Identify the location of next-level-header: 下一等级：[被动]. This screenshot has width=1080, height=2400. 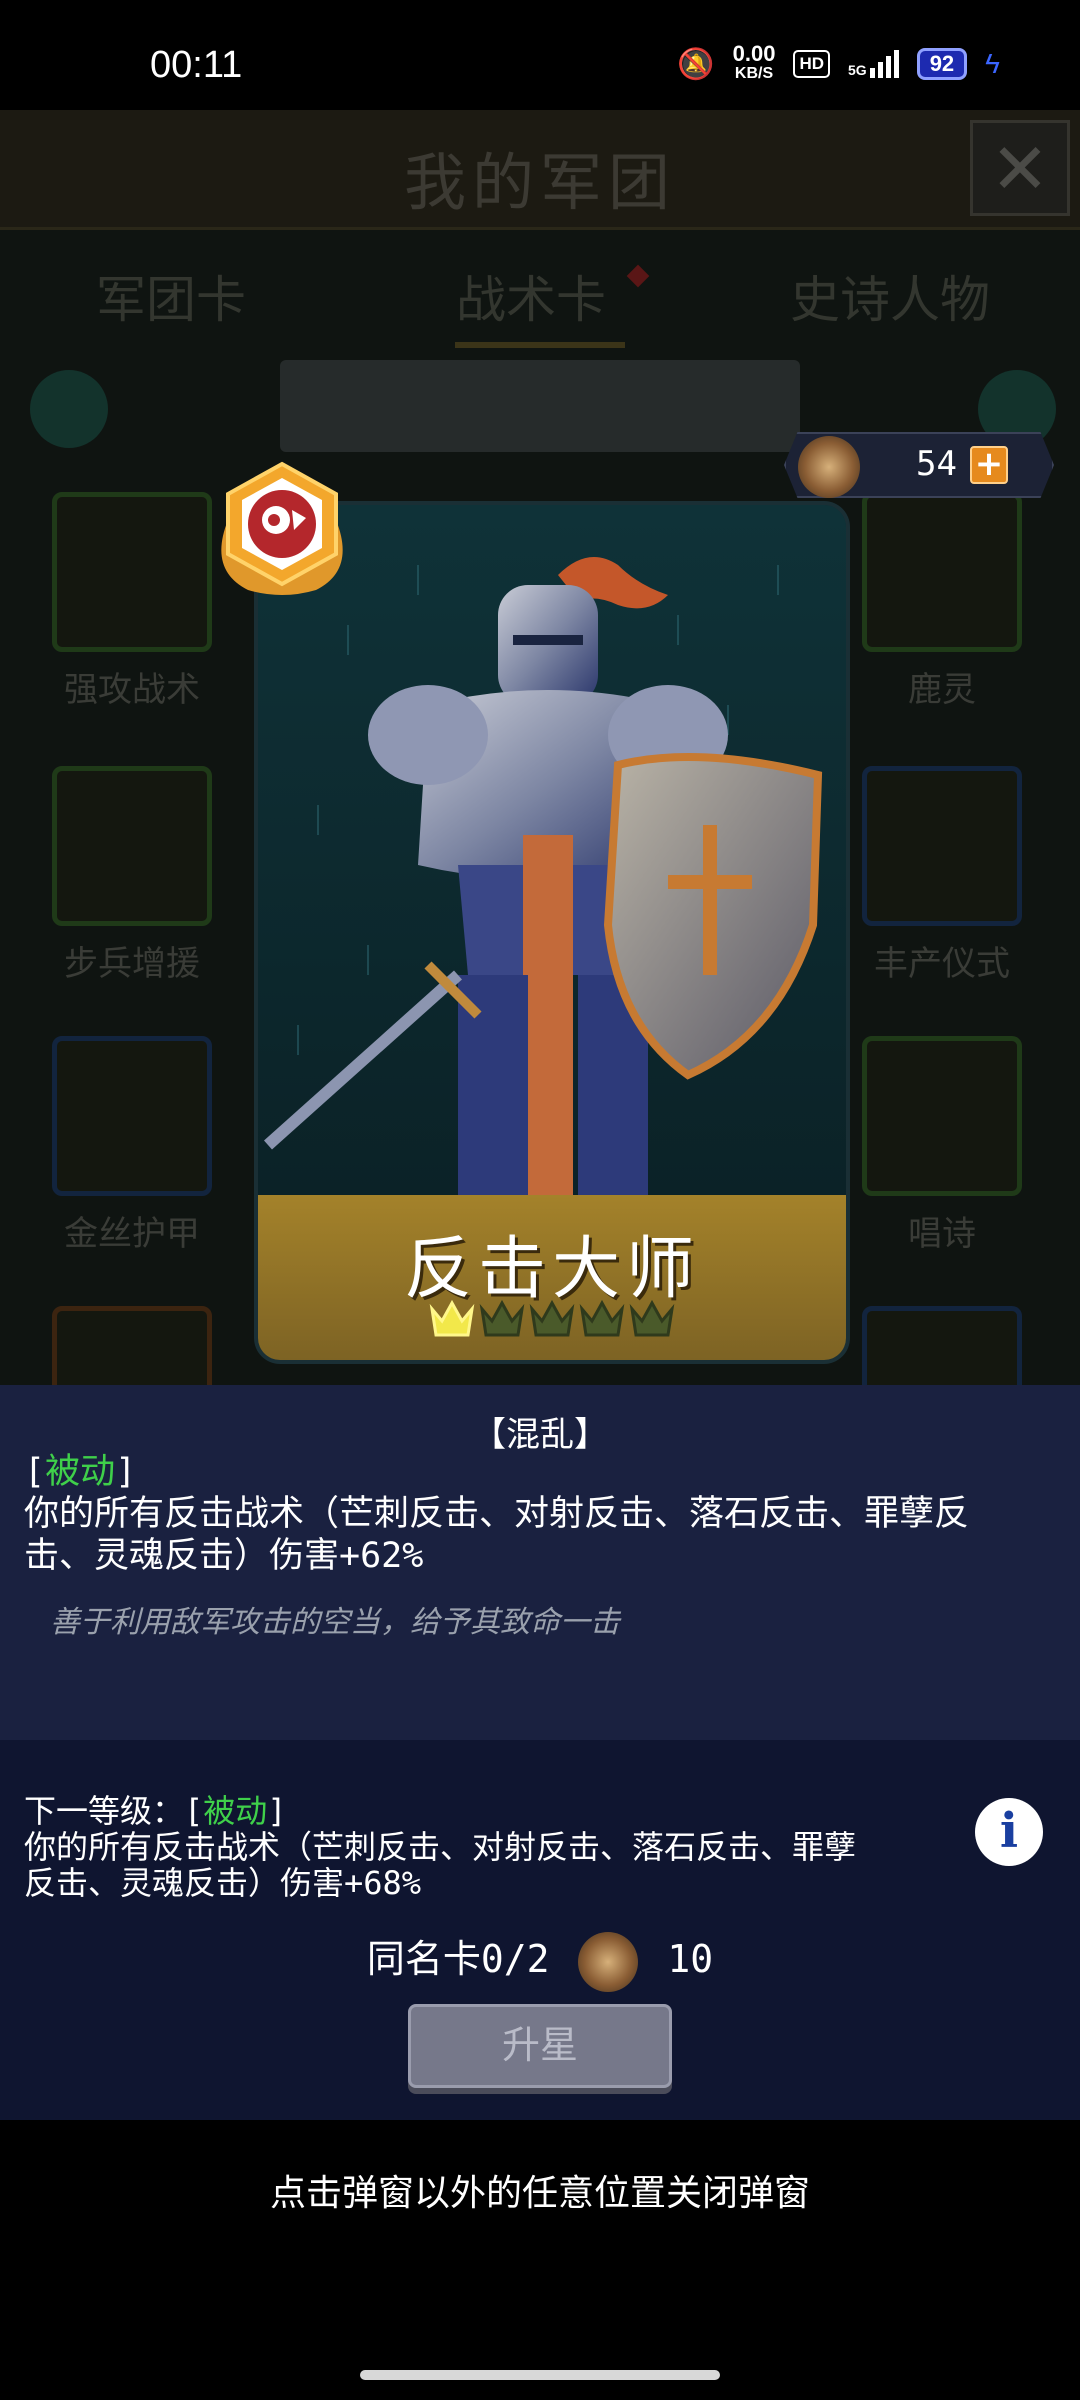
(504, 1811).